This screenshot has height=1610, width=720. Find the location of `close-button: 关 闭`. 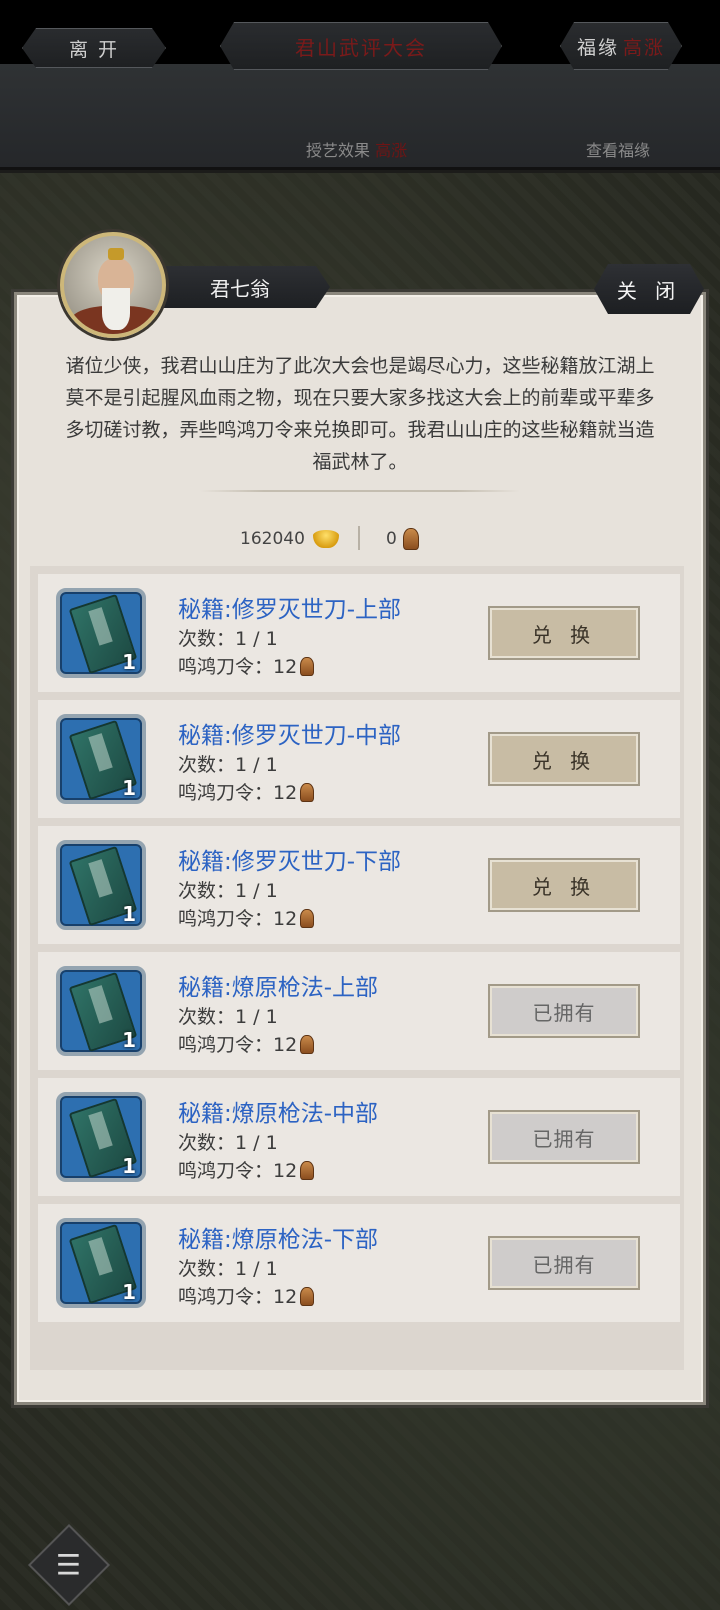

close-button: 关 闭 is located at coordinates (649, 289).